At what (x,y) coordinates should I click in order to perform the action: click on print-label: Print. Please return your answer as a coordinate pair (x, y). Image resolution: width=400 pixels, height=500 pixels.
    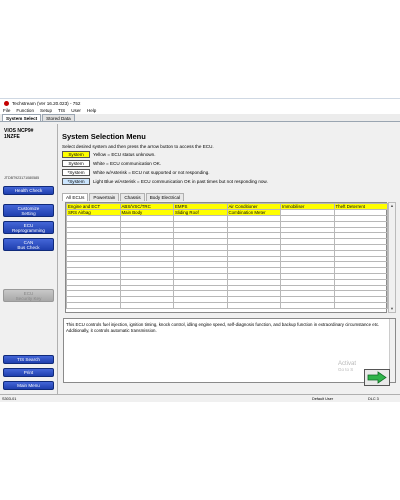
    Looking at the image, I should click on (28, 372).